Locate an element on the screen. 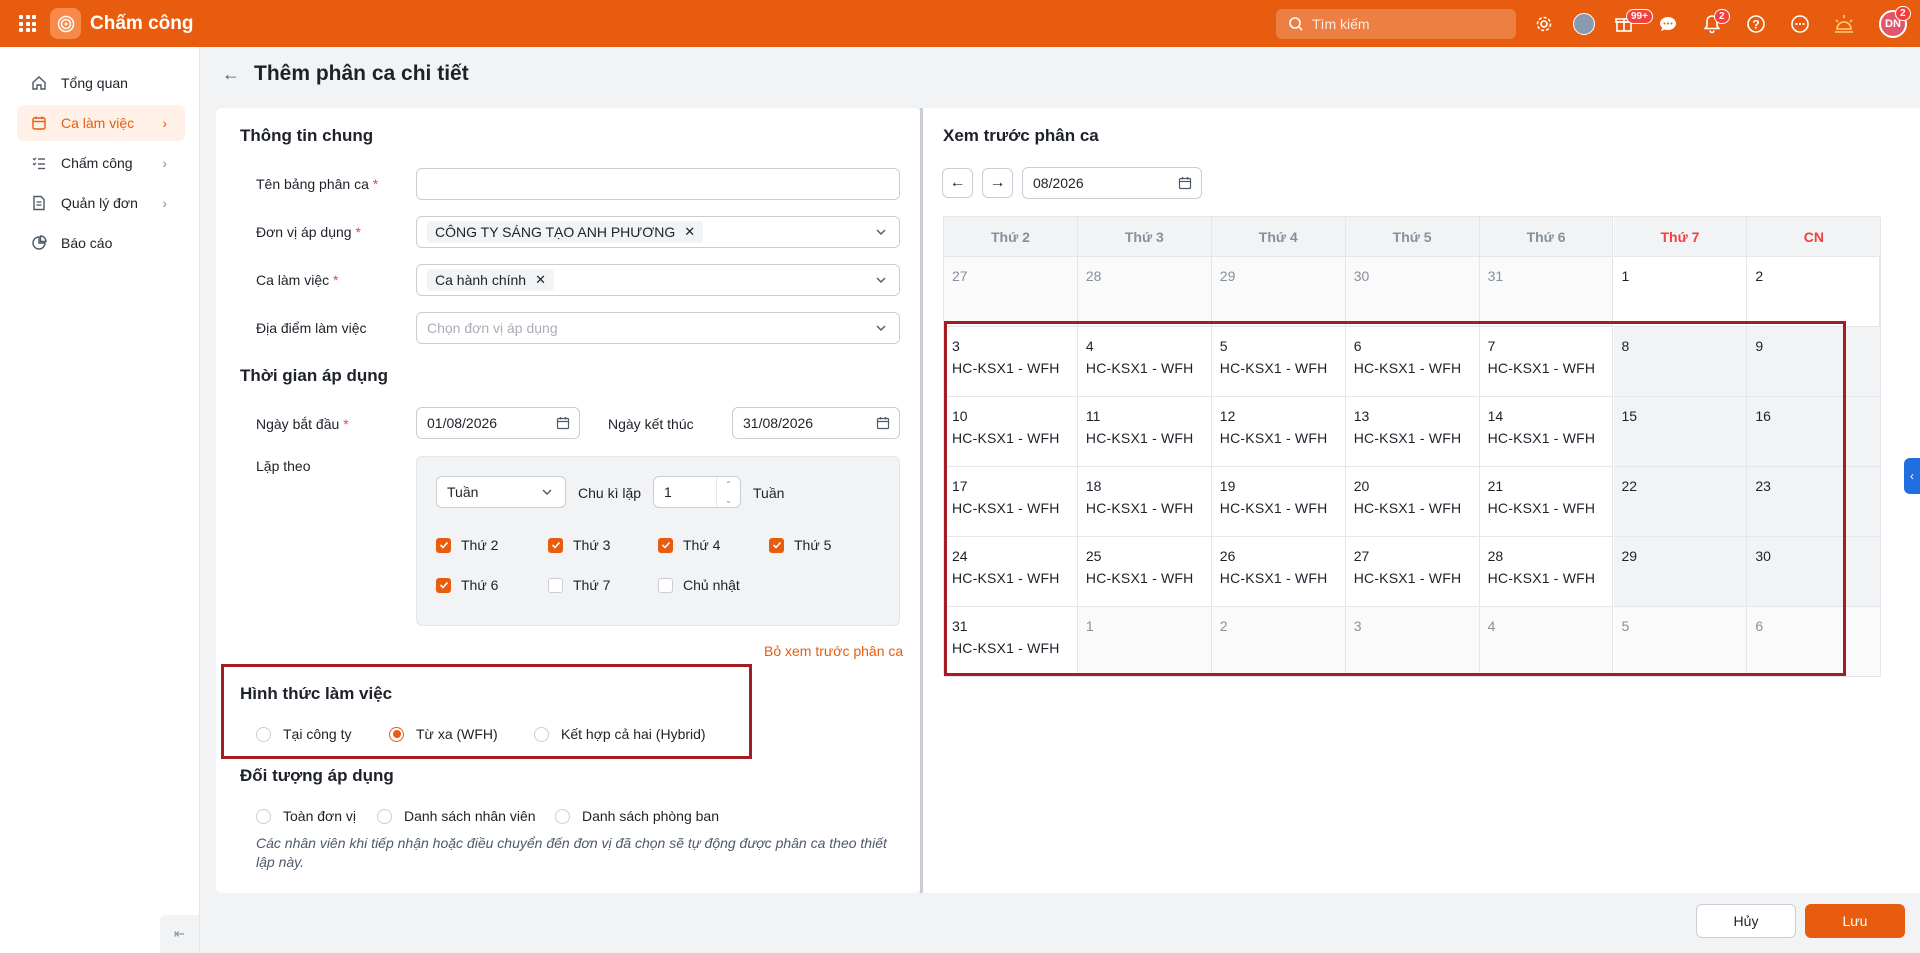  weekday-header: CN is located at coordinates (1814, 237).